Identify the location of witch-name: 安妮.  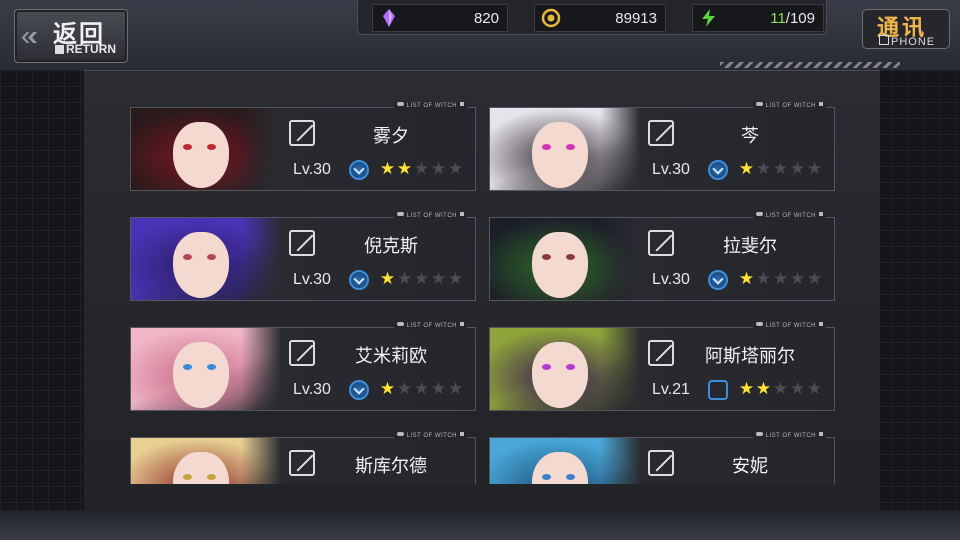
(750, 466).